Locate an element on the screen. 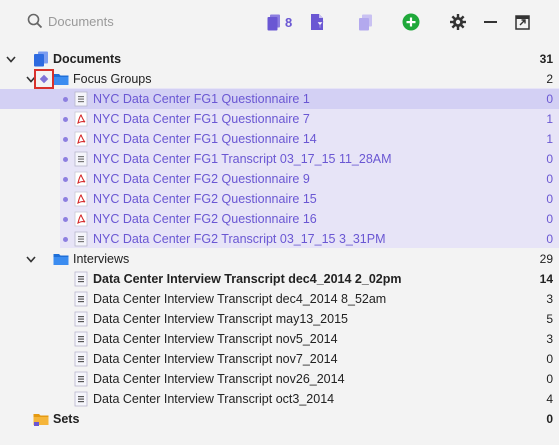  document-count: 5 is located at coordinates (549, 319).